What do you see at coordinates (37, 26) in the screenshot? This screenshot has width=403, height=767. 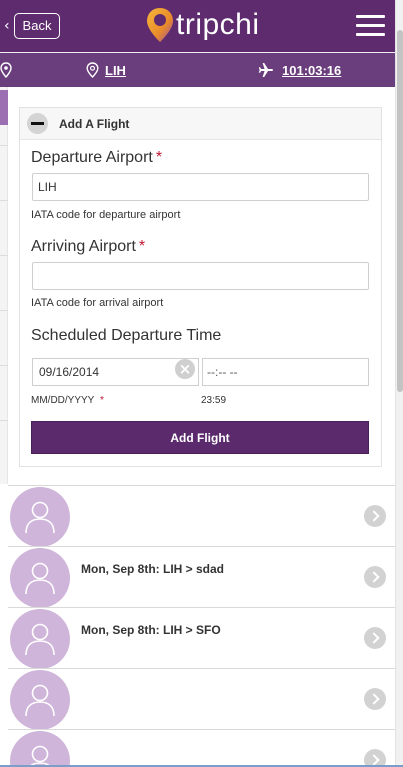 I see `back-button-label: Back` at bounding box center [37, 26].